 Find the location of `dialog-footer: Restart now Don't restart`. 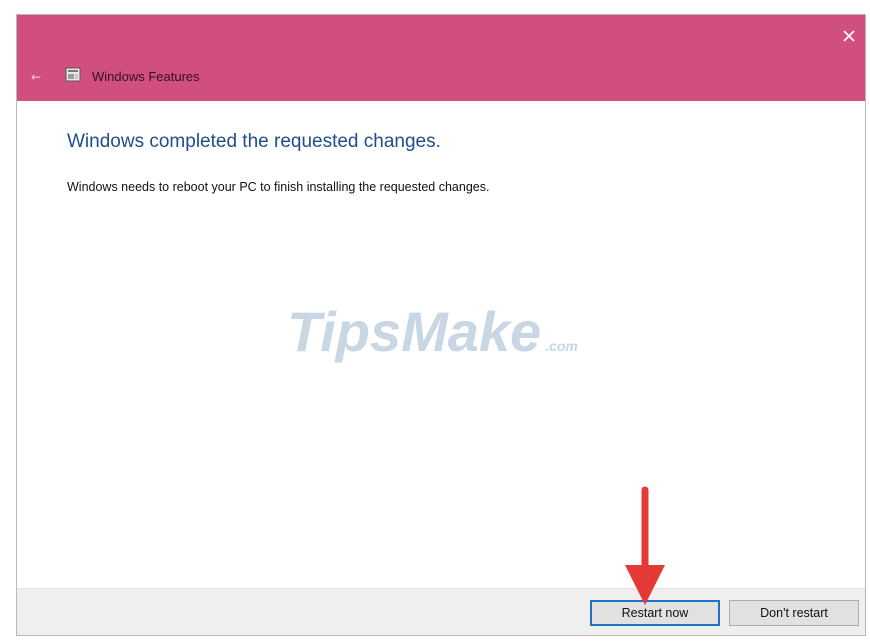

dialog-footer: Restart now Don't restart is located at coordinates (441, 611).